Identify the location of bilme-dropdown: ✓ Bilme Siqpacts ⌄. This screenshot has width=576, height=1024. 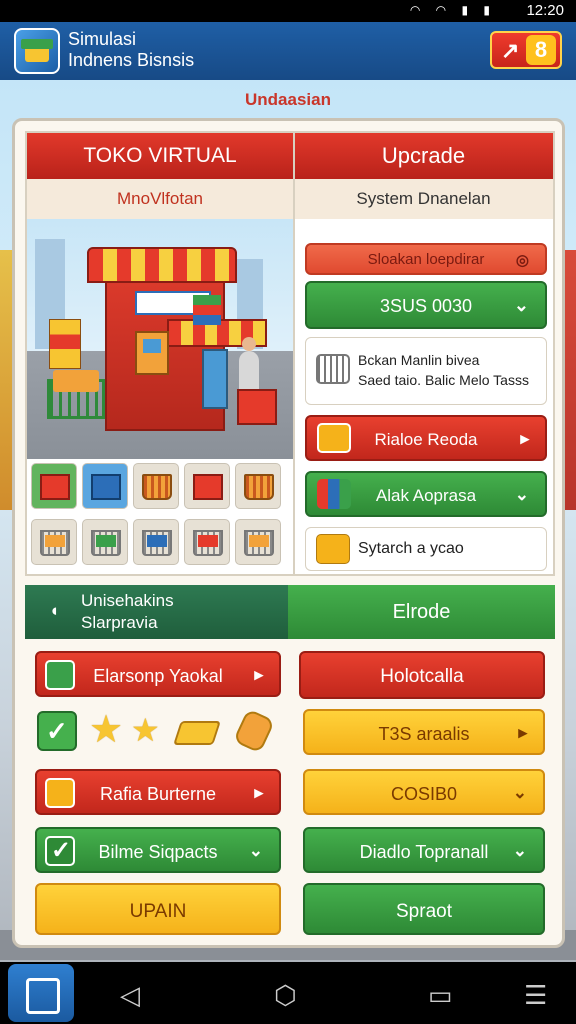
(158, 850).